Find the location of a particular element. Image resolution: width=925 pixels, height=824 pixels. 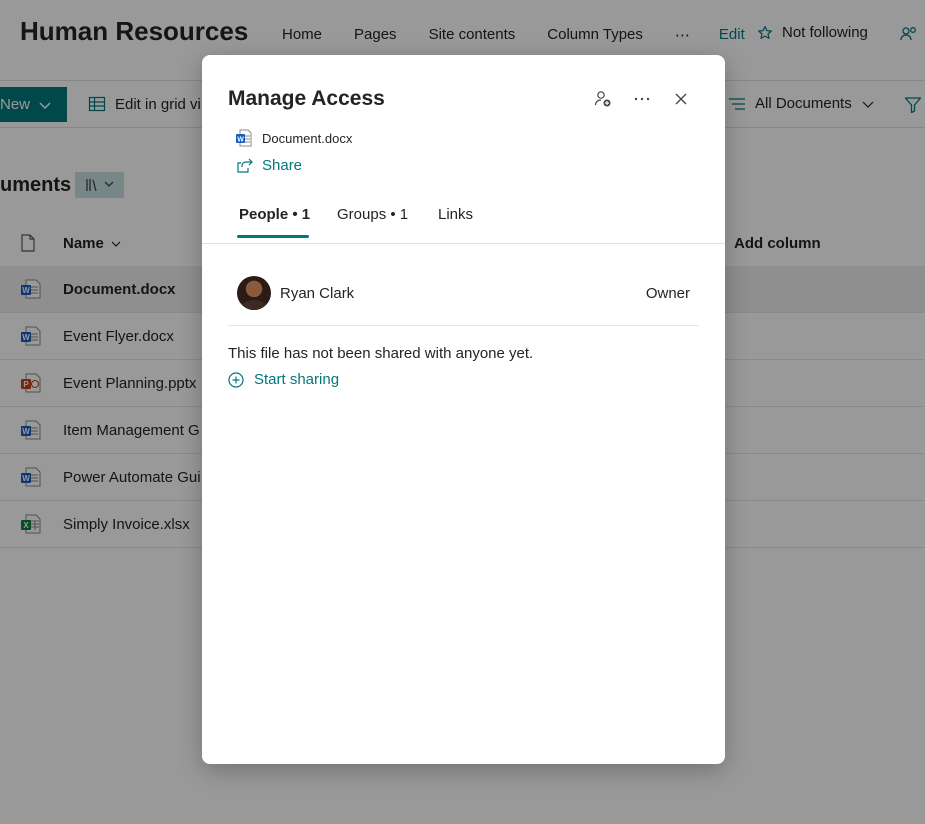

access-tabs: People • 1 Groups • 1 Links is located at coordinates (463, 219).